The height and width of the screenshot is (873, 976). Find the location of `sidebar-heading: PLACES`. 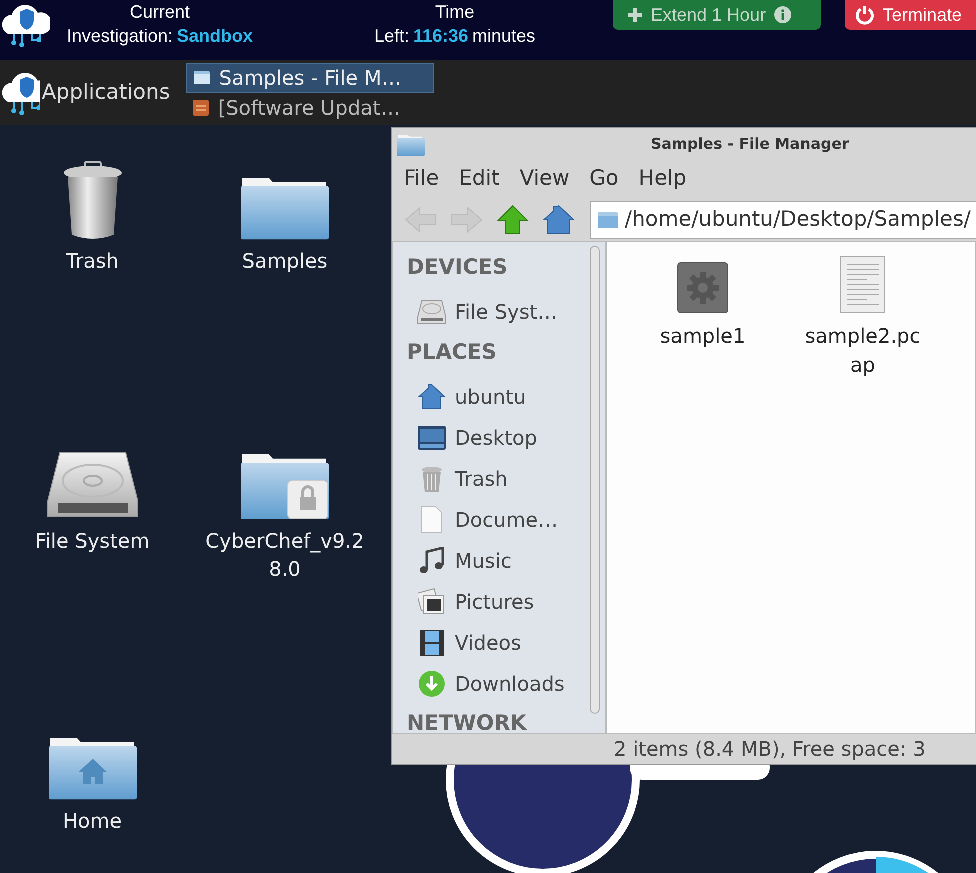

sidebar-heading: PLACES is located at coordinates (452, 352).